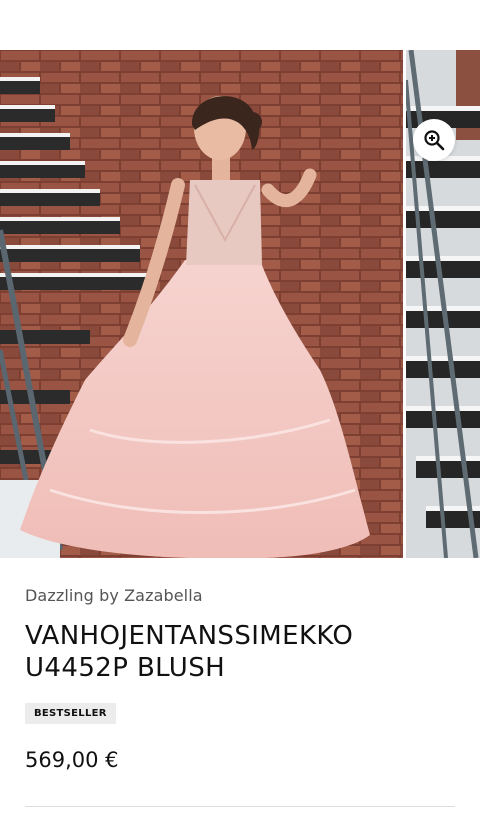  Describe the element at coordinates (114, 595) in the screenshot. I see `product-brand: Dazzling by Zazabella` at that location.